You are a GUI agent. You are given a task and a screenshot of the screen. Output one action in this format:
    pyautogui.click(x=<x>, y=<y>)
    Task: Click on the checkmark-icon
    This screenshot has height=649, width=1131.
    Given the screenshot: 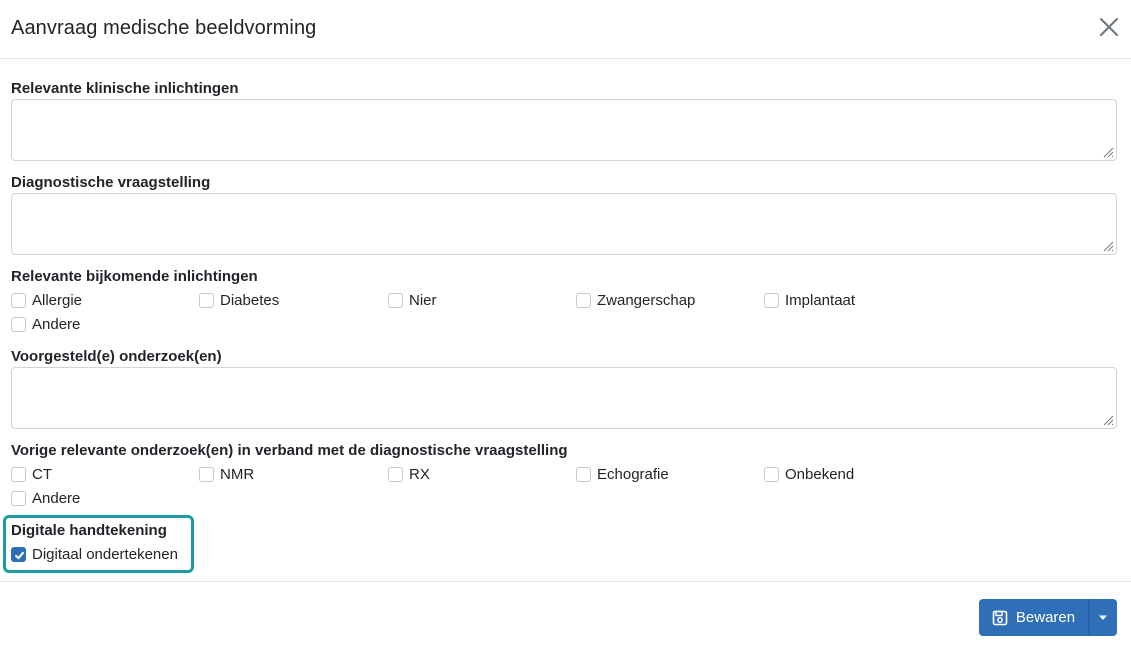 What is the action you would take?
    pyautogui.click(x=19, y=555)
    